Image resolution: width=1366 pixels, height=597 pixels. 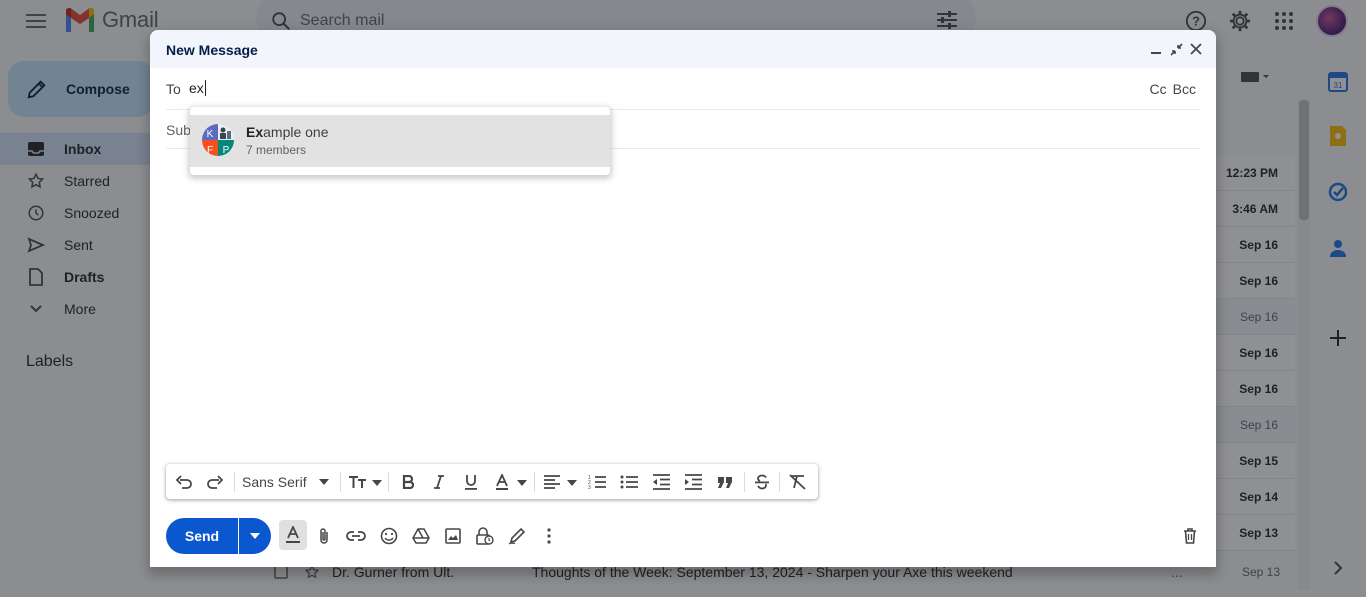 What do you see at coordinates (683, 49) in the screenshot?
I see `compose-header: New Message` at bounding box center [683, 49].